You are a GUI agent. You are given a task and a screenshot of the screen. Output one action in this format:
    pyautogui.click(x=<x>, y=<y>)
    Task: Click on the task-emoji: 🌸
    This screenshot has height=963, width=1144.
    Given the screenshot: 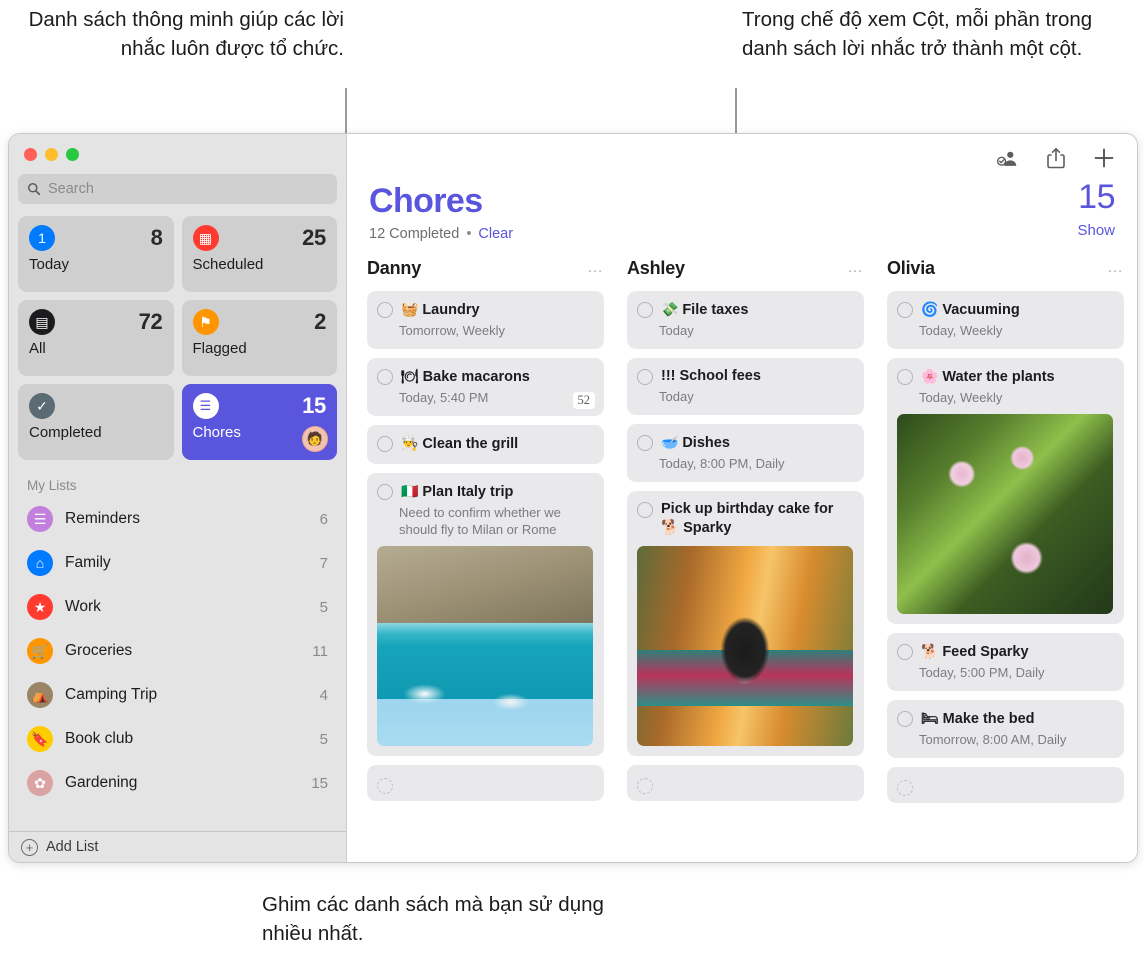 What is the action you would take?
    pyautogui.click(x=932, y=376)
    